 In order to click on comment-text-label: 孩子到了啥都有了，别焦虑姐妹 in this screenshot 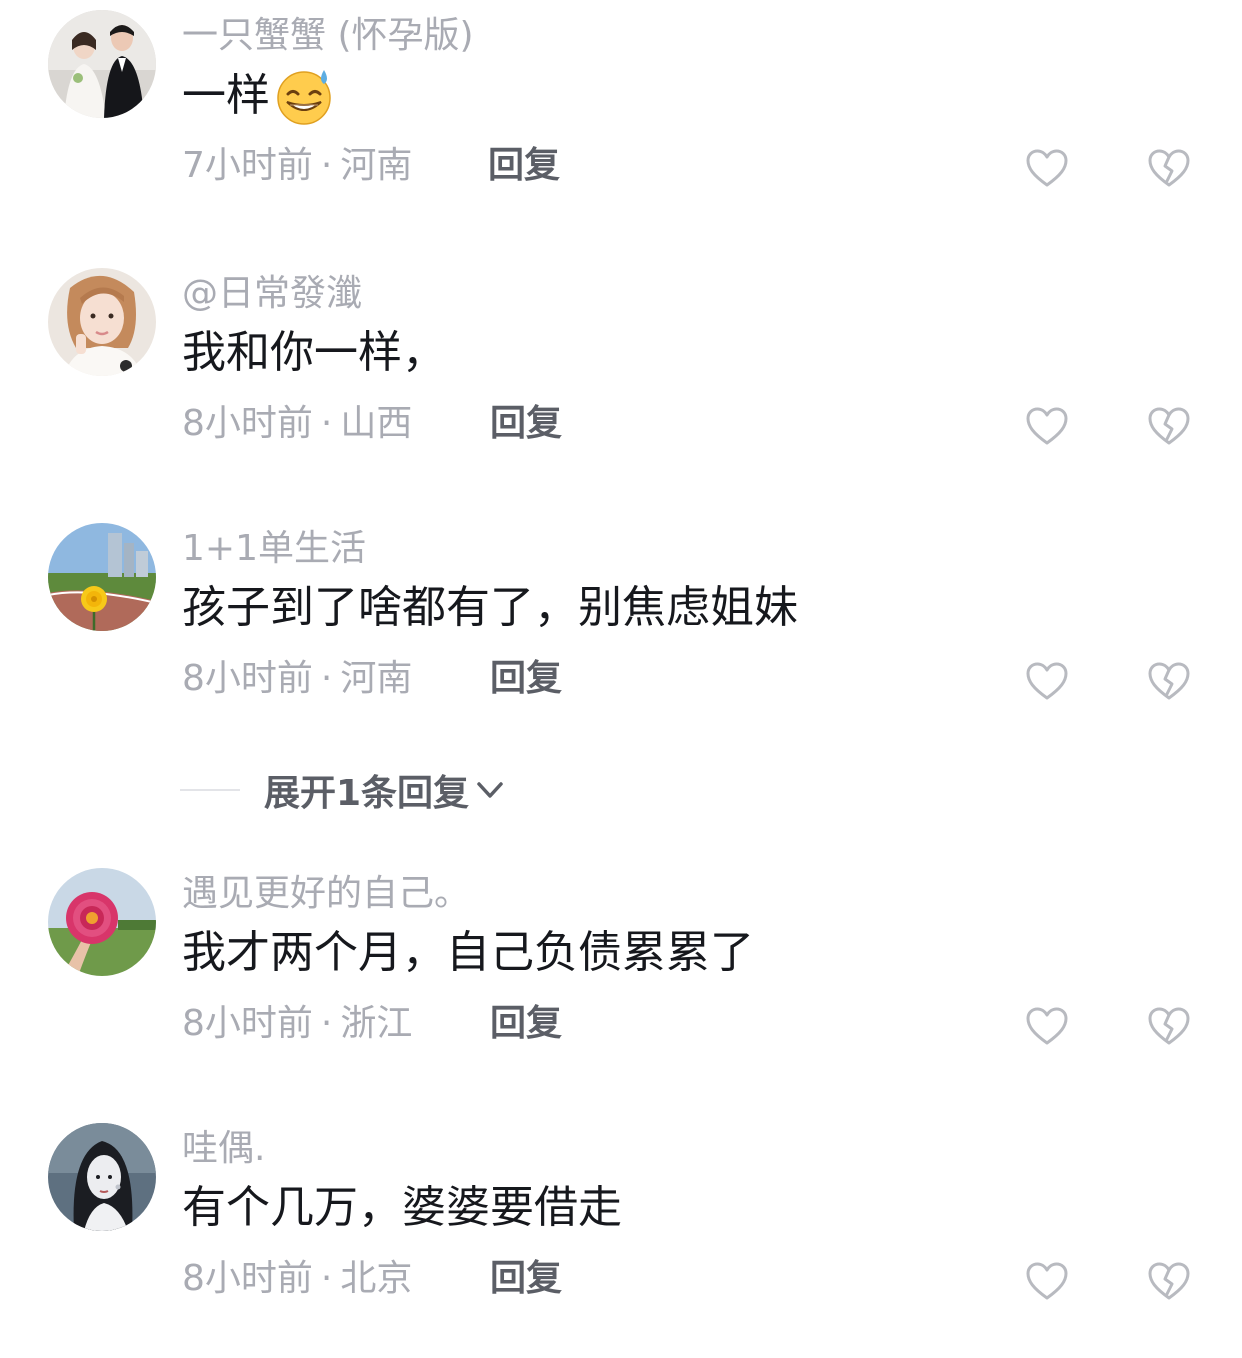, I will do `click(490, 607)`.